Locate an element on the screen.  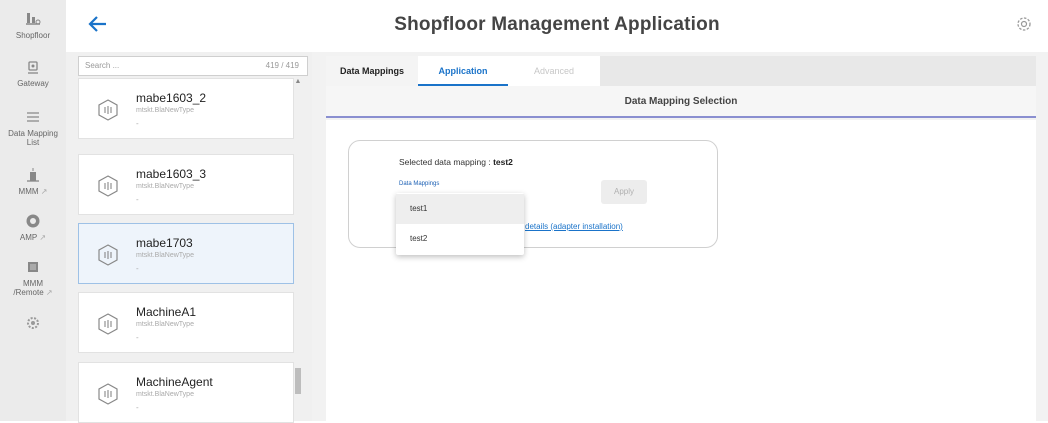
device-card-selected: mabe1703 mtskt.BlaNewType - is located at coordinates (186, 253).